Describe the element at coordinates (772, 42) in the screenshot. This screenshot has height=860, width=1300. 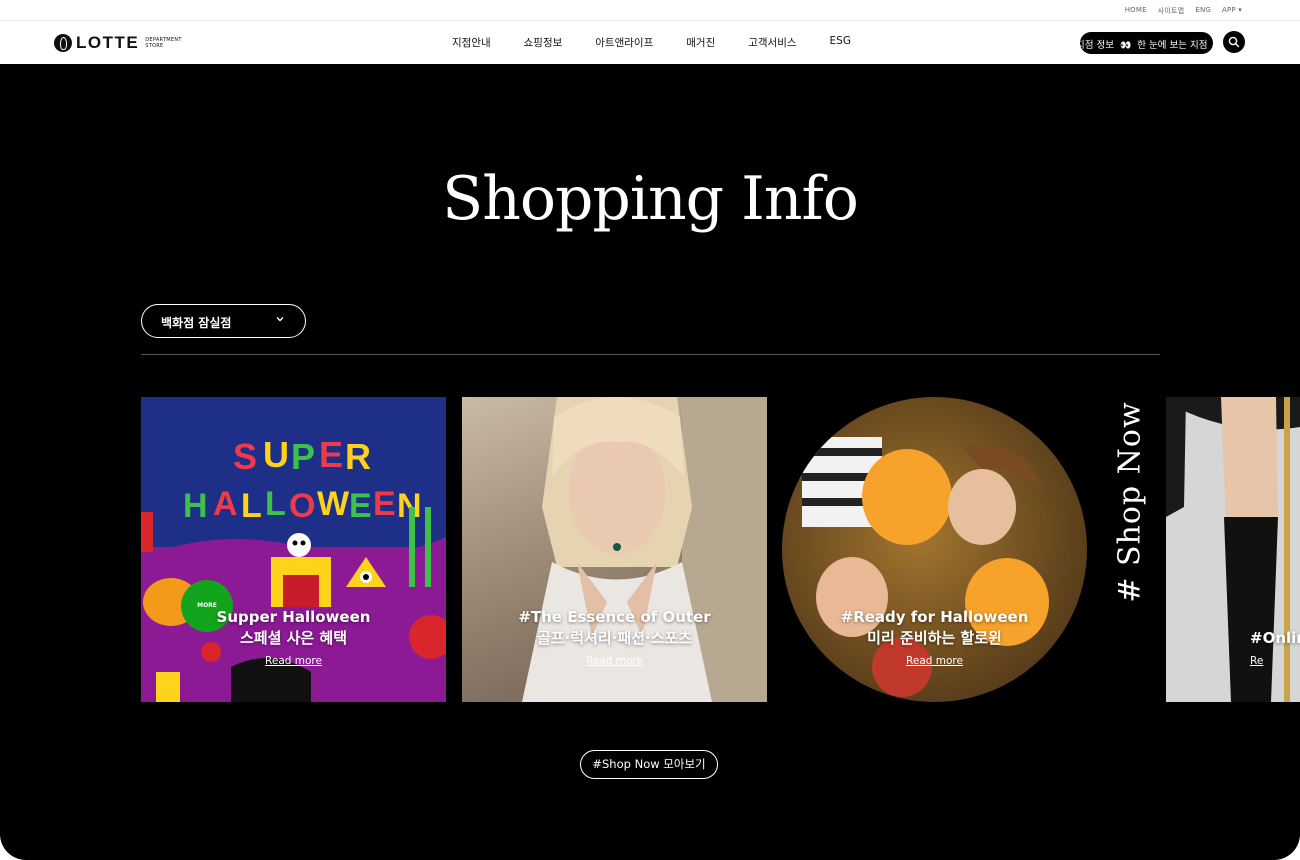
I see `nav-item-customer: 고객서비스` at that location.